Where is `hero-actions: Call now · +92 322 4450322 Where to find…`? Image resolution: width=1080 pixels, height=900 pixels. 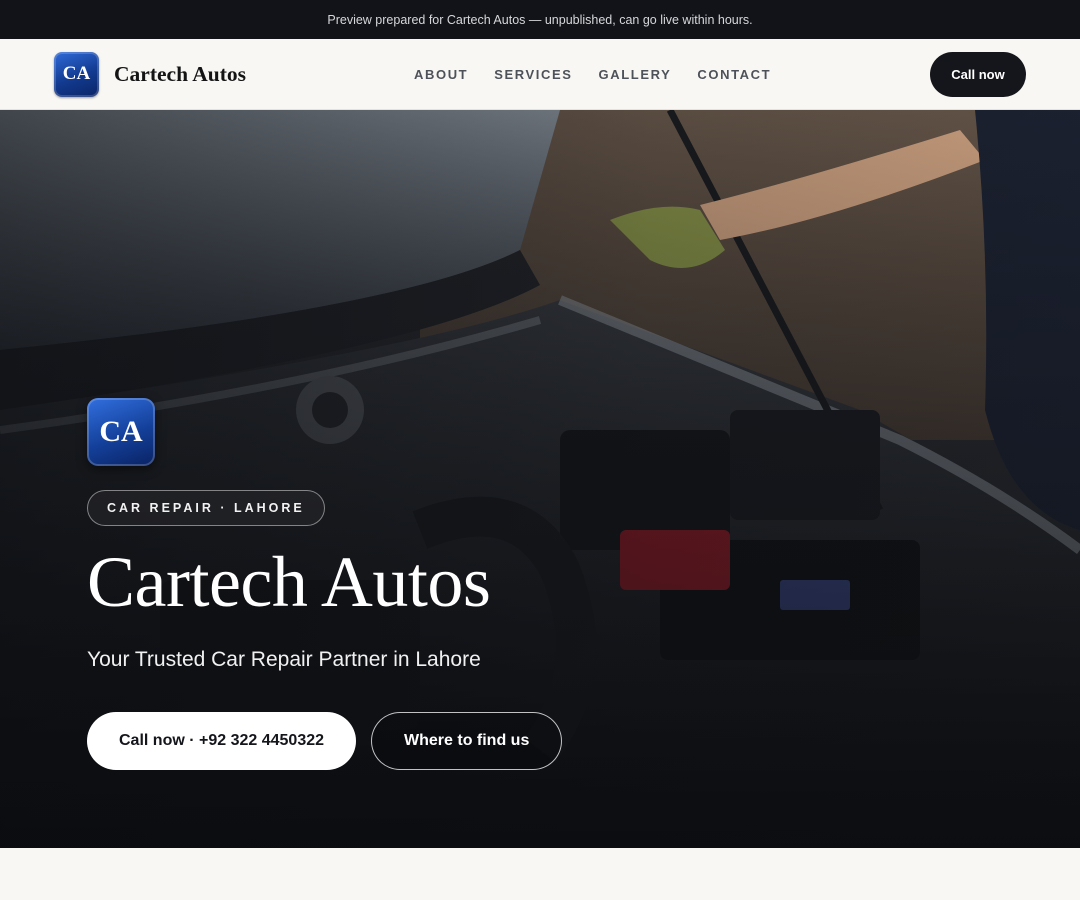 hero-actions: Call now · +92 322 4450322 Where to find… is located at coordinates (325, 741).